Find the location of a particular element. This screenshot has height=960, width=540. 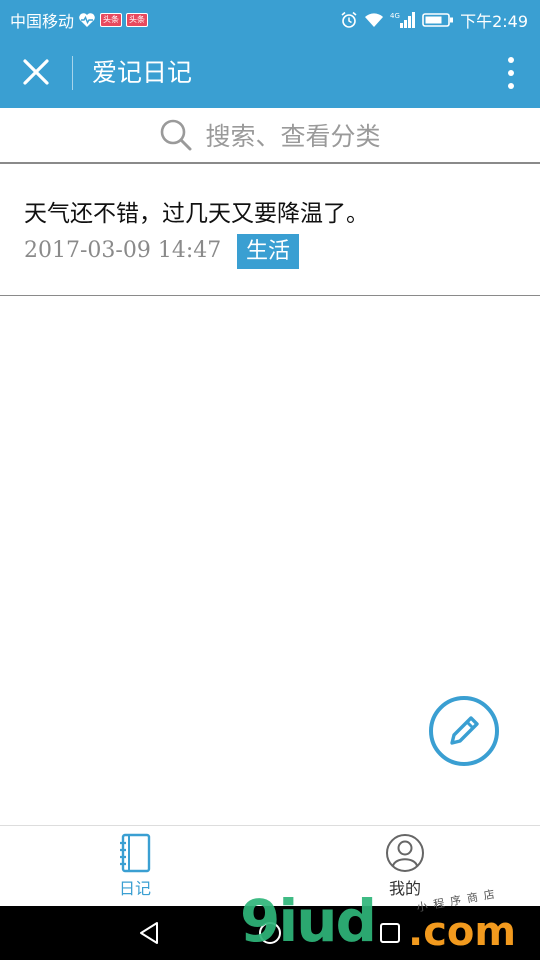

close-button is located at coordinates (36, 72).